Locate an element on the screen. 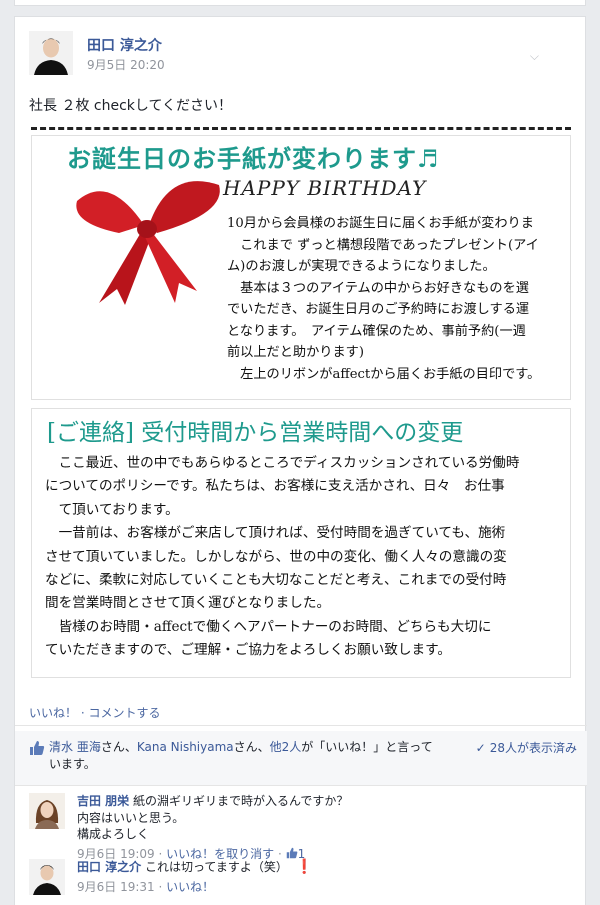  actions-divider is located at coordinates (301, 725).